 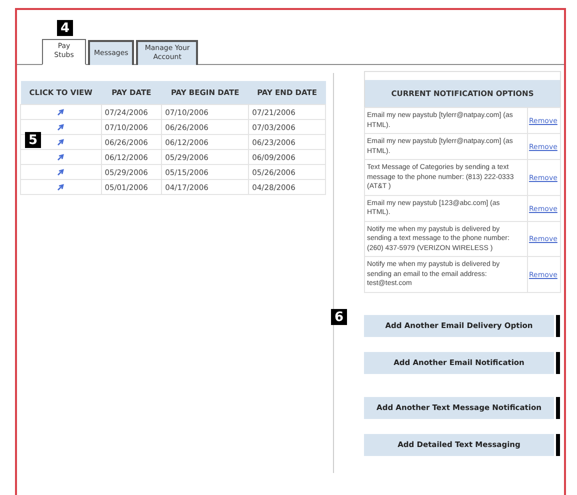 What do you see at coordinates (33, 140) in the screenshot?
I see `callout-number: 5` at bounding box center [33, 140].